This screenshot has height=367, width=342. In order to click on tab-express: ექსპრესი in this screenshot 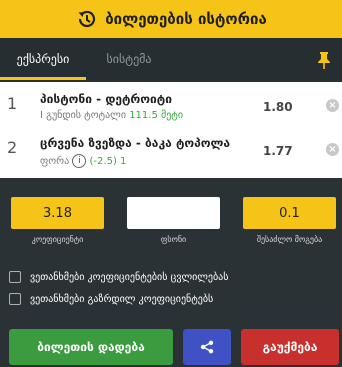, I will do `click(43, 59)`.